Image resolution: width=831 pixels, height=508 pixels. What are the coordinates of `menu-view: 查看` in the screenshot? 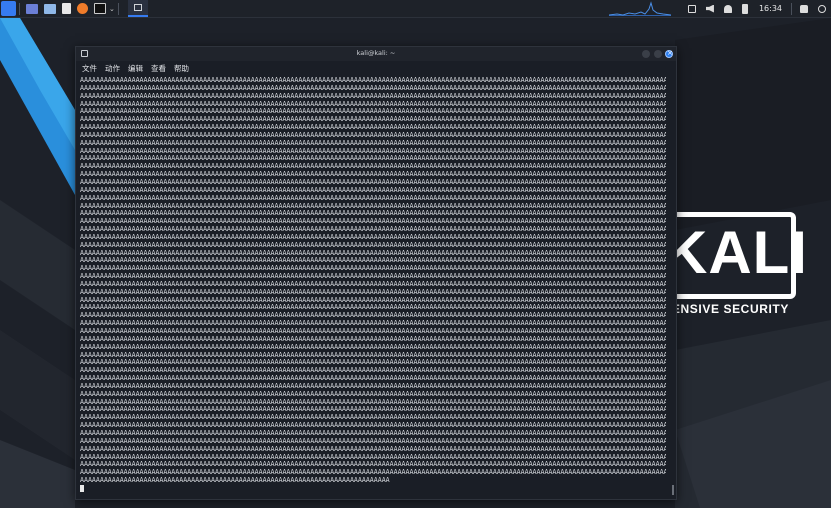 It's located at (158, 68).